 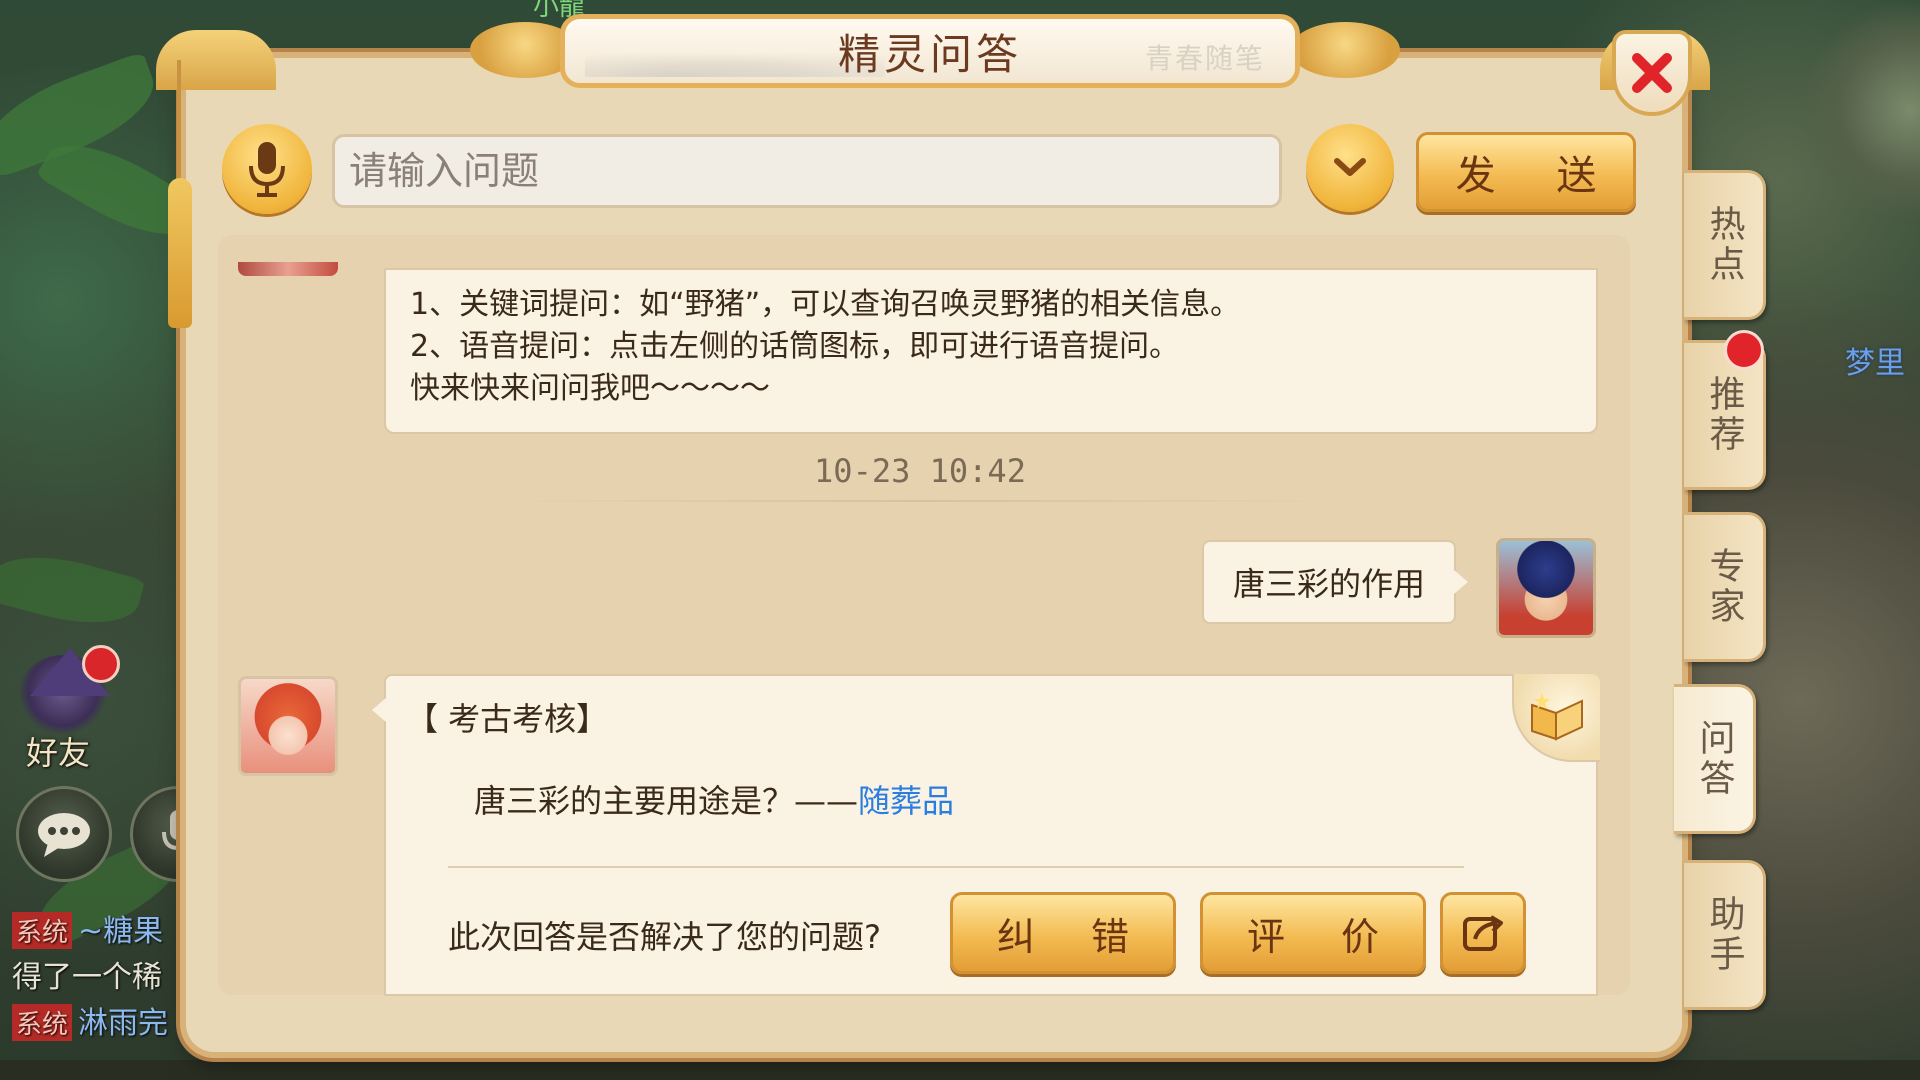 I want to click on map-emblem, so click(x=1860, y=110).